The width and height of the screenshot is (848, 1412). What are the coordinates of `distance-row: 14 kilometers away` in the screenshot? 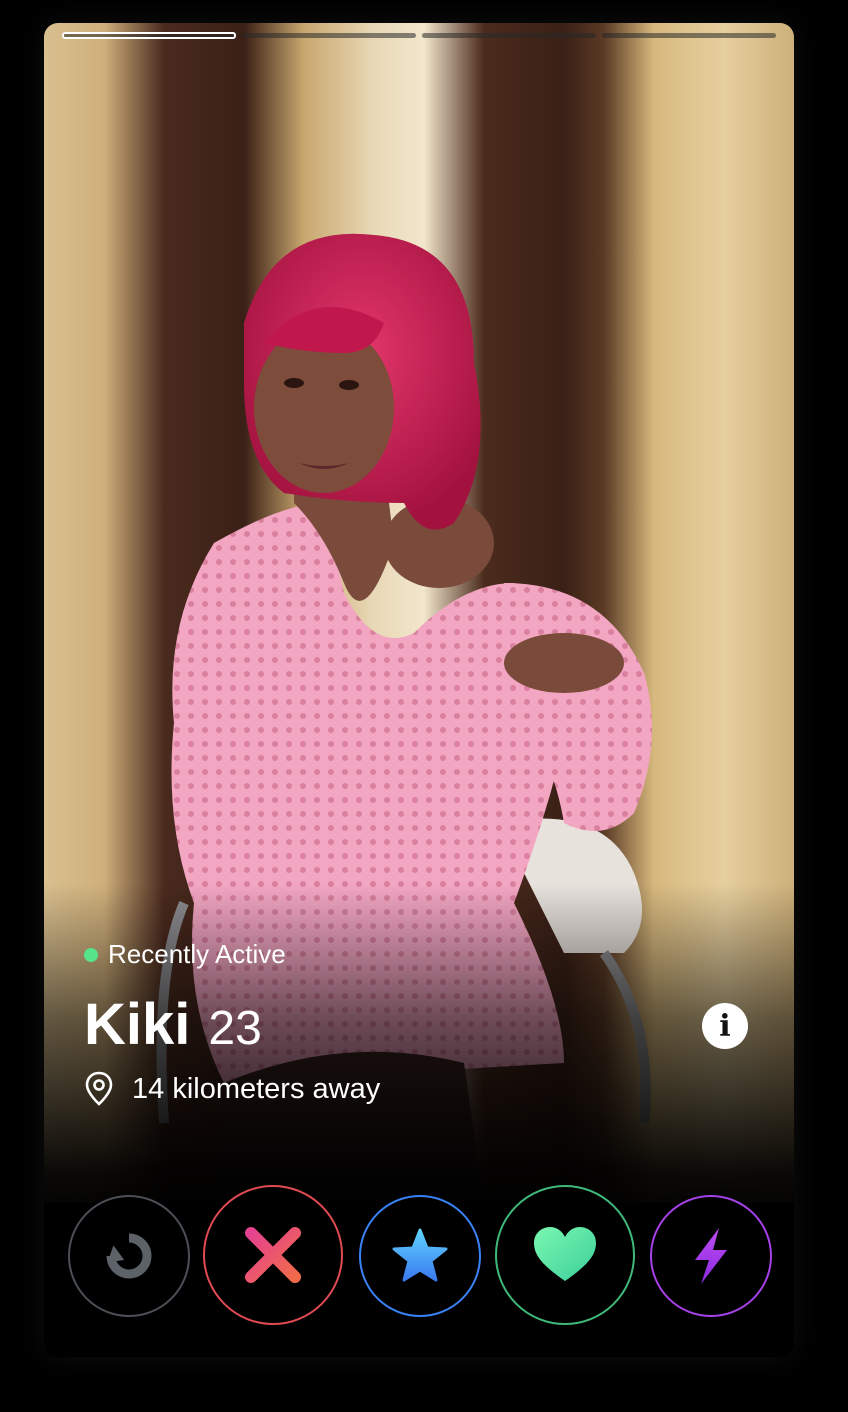 It's located at (232, 1089).